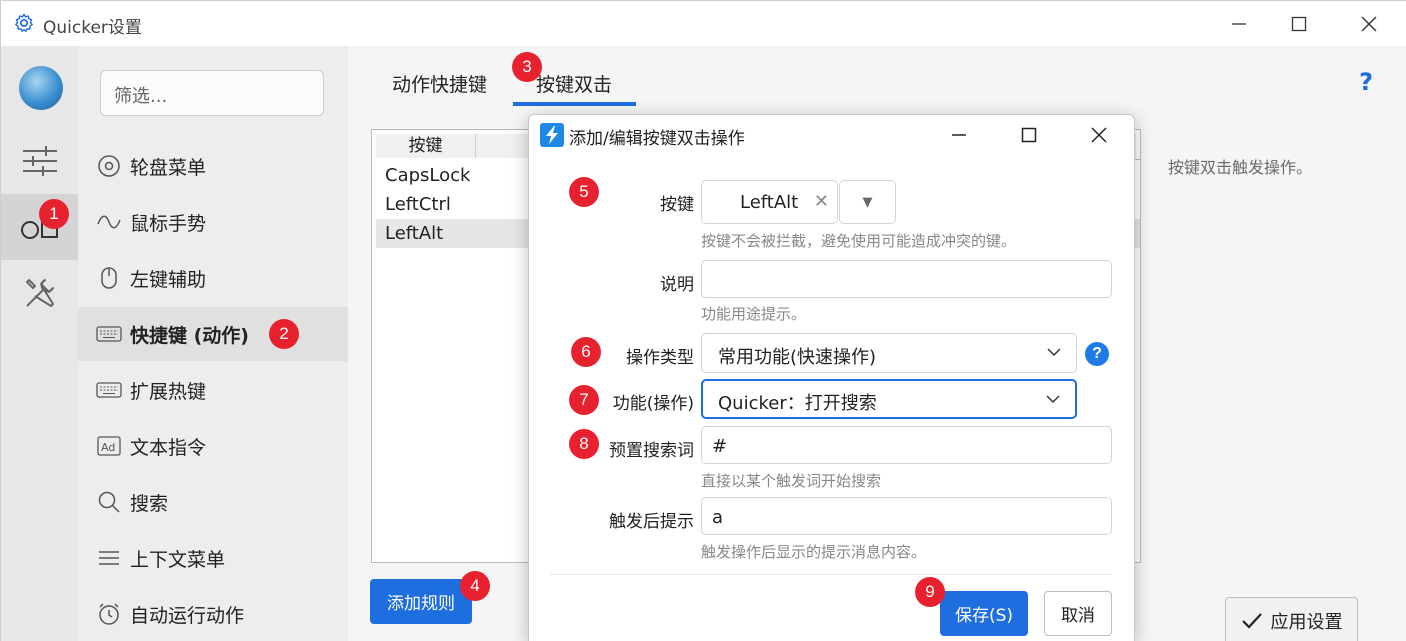  I want to click on lightning-icon, so click(552, 135).